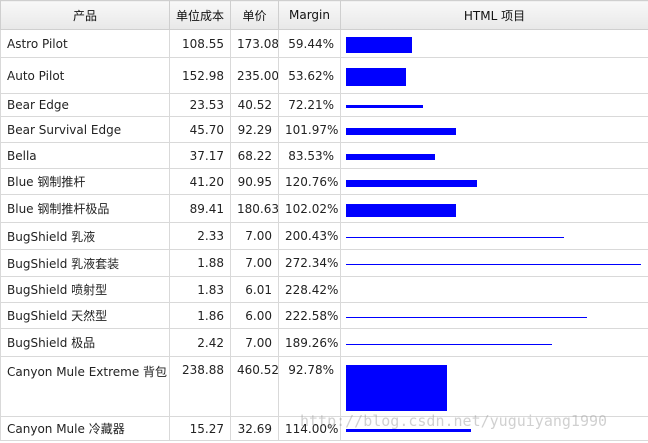 This screenshot has height=443, width=648. What do you see at coordinates (494, 15) in the screenshot?
I see `column-header-html-item: HTML 项目` at bounding box center [494, 15].